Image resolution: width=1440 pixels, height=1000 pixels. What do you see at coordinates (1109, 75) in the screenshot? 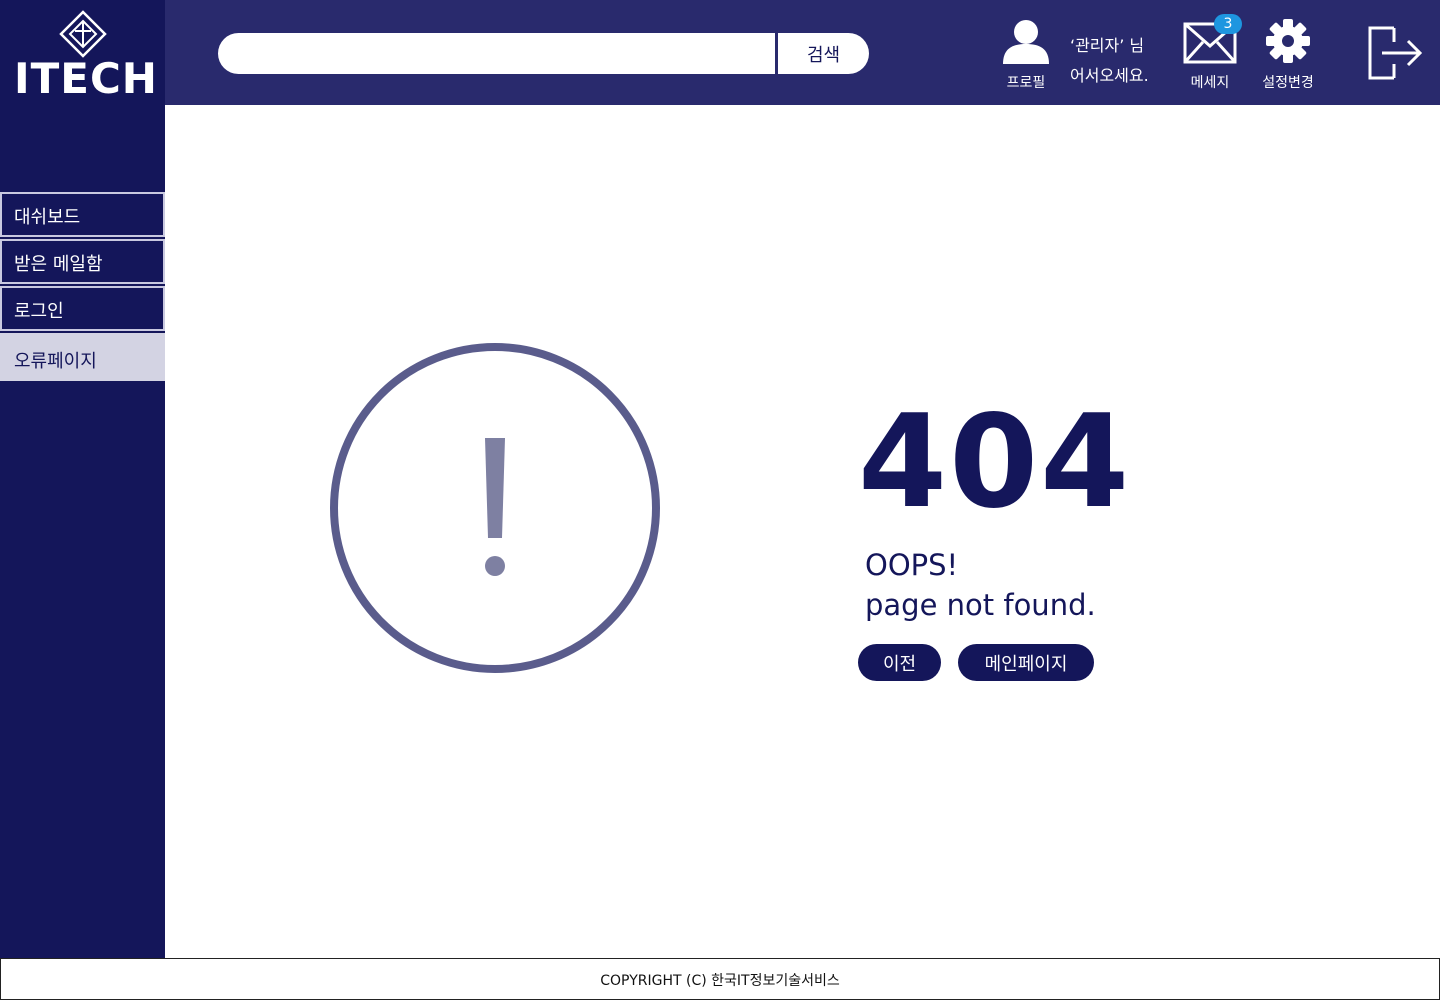
I see `welcome-line2: 어서오세요.` at bounding box center [1109, 75].